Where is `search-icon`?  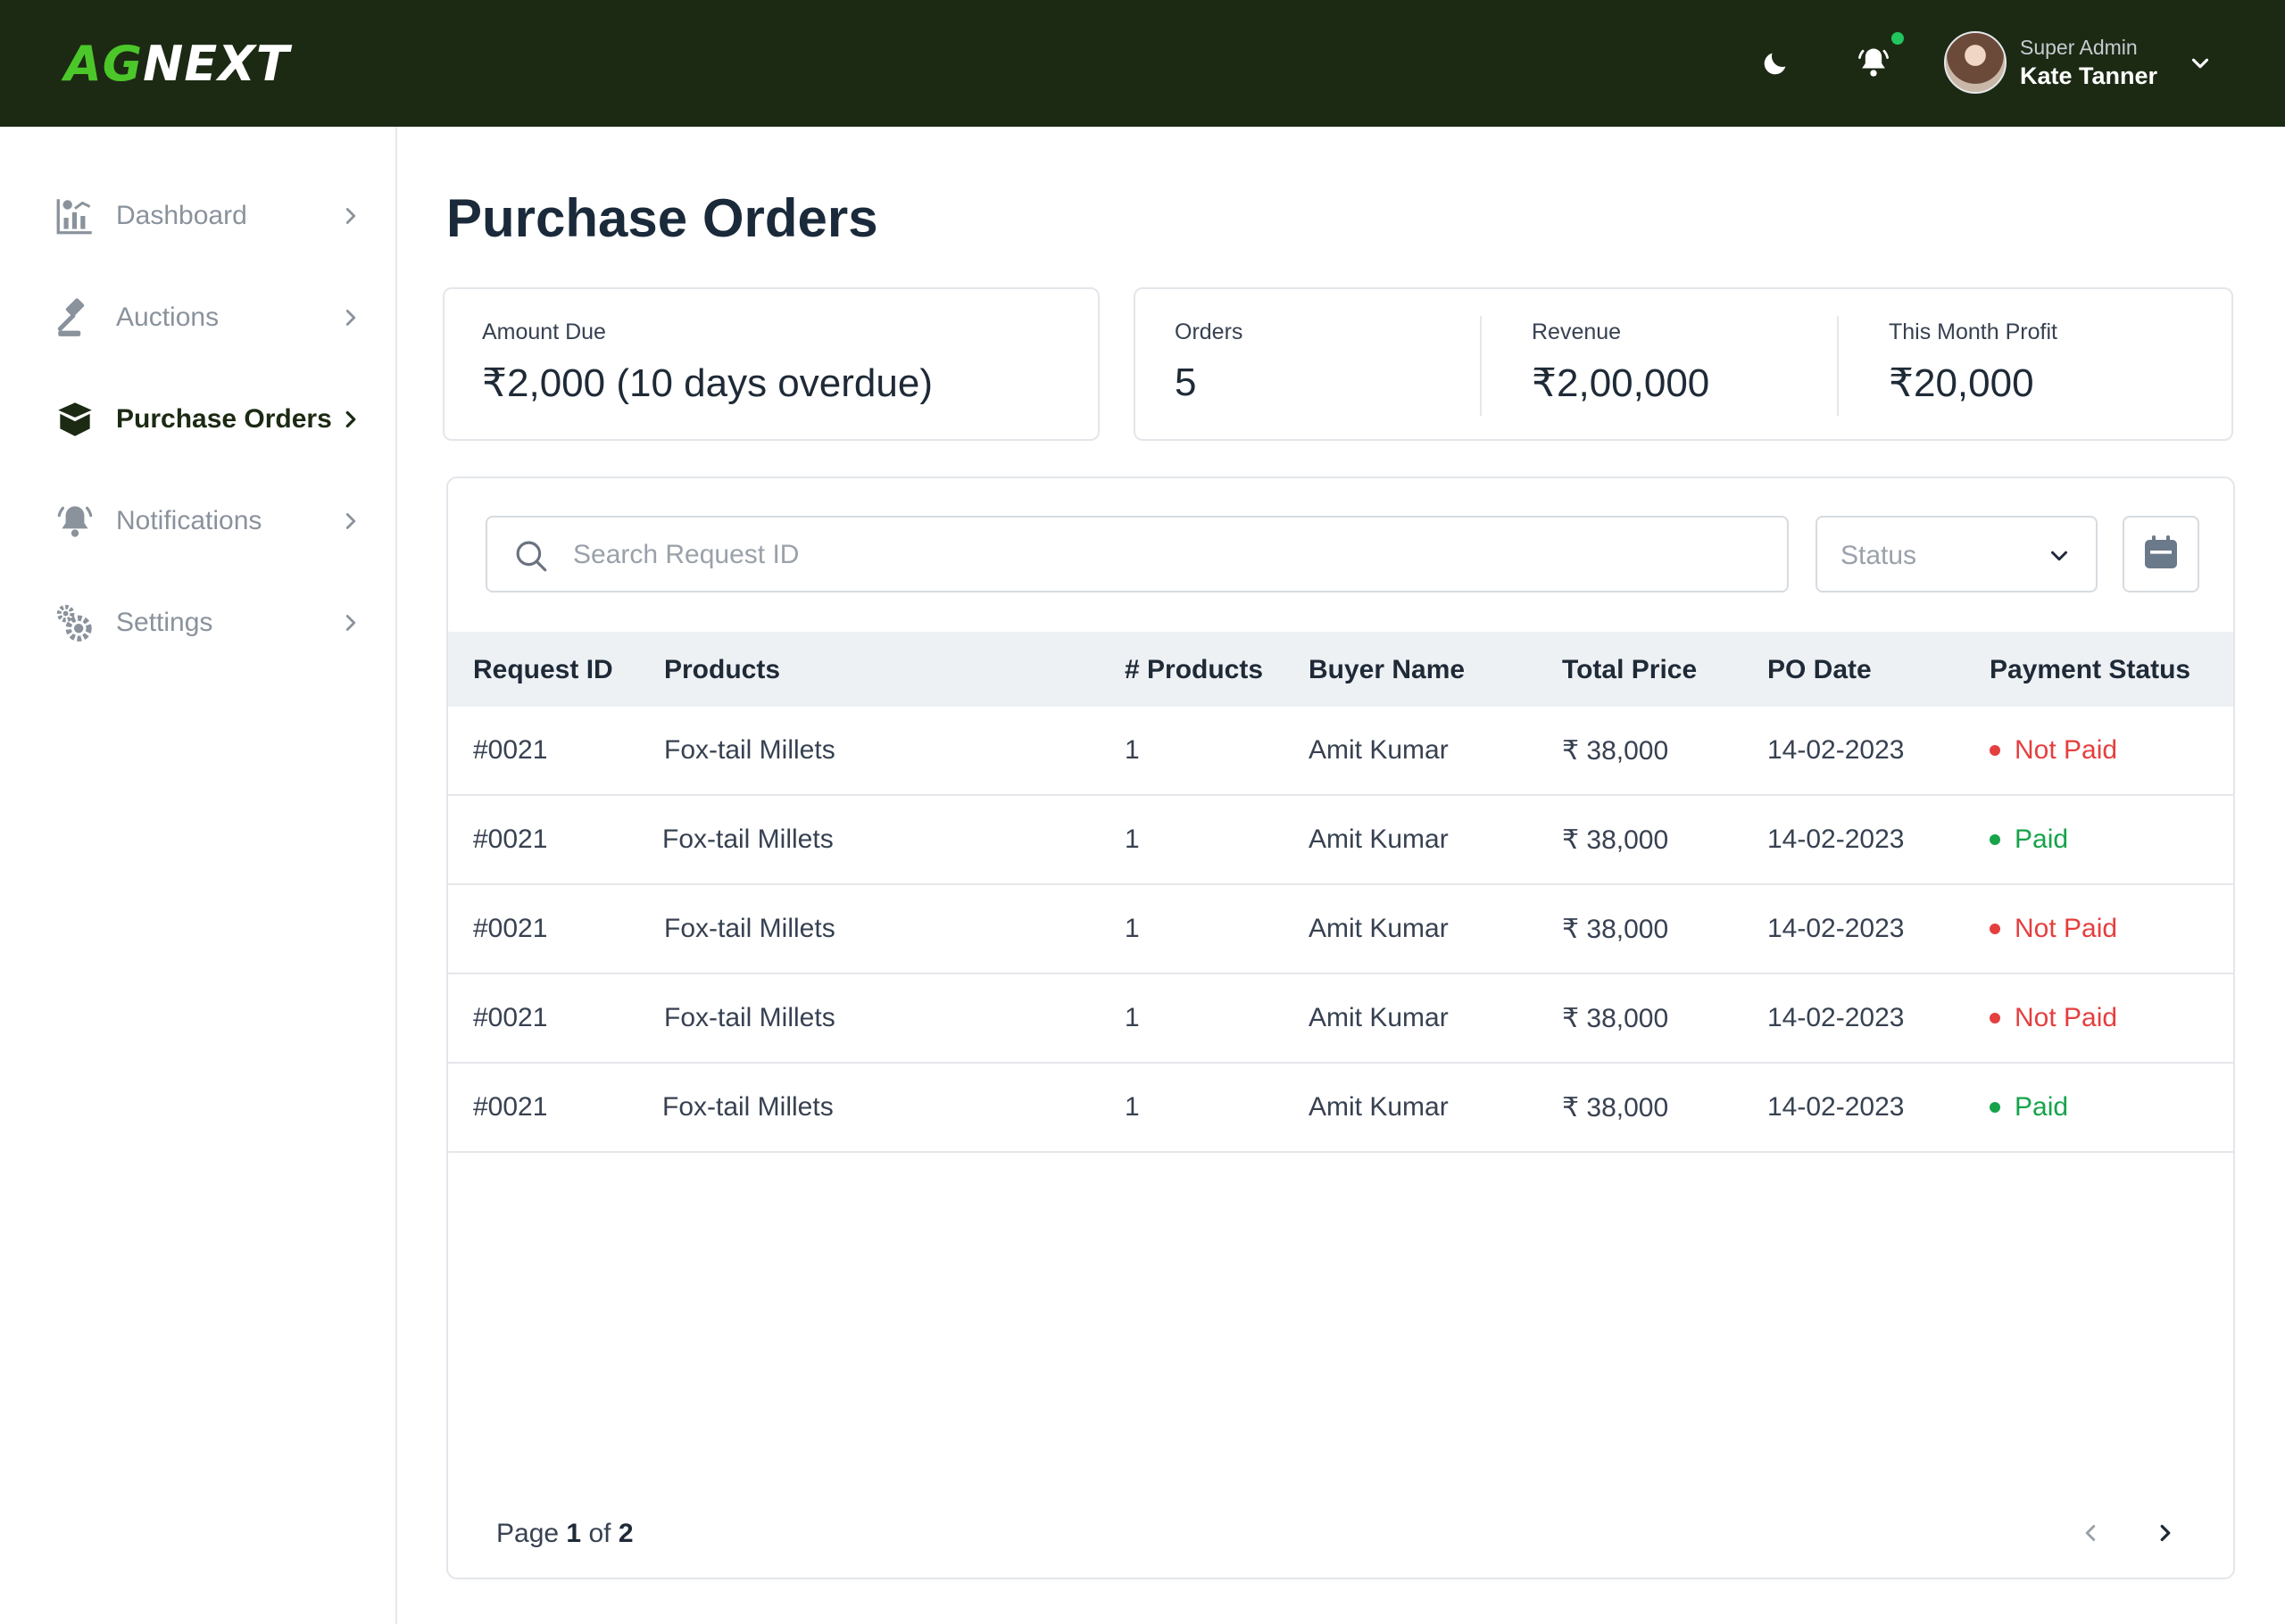 search-icon is located at coordinates (531, 556).